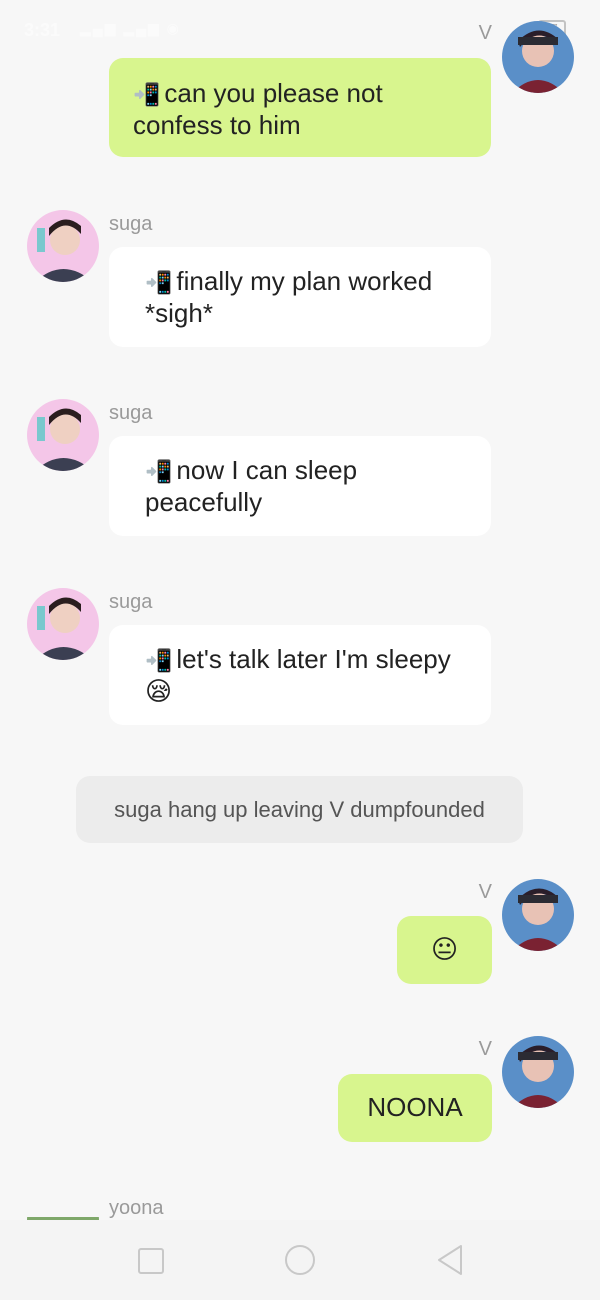 This screenshot has width=600, height=1300. I want to click on home-circle-icon, so click(300, 1260).